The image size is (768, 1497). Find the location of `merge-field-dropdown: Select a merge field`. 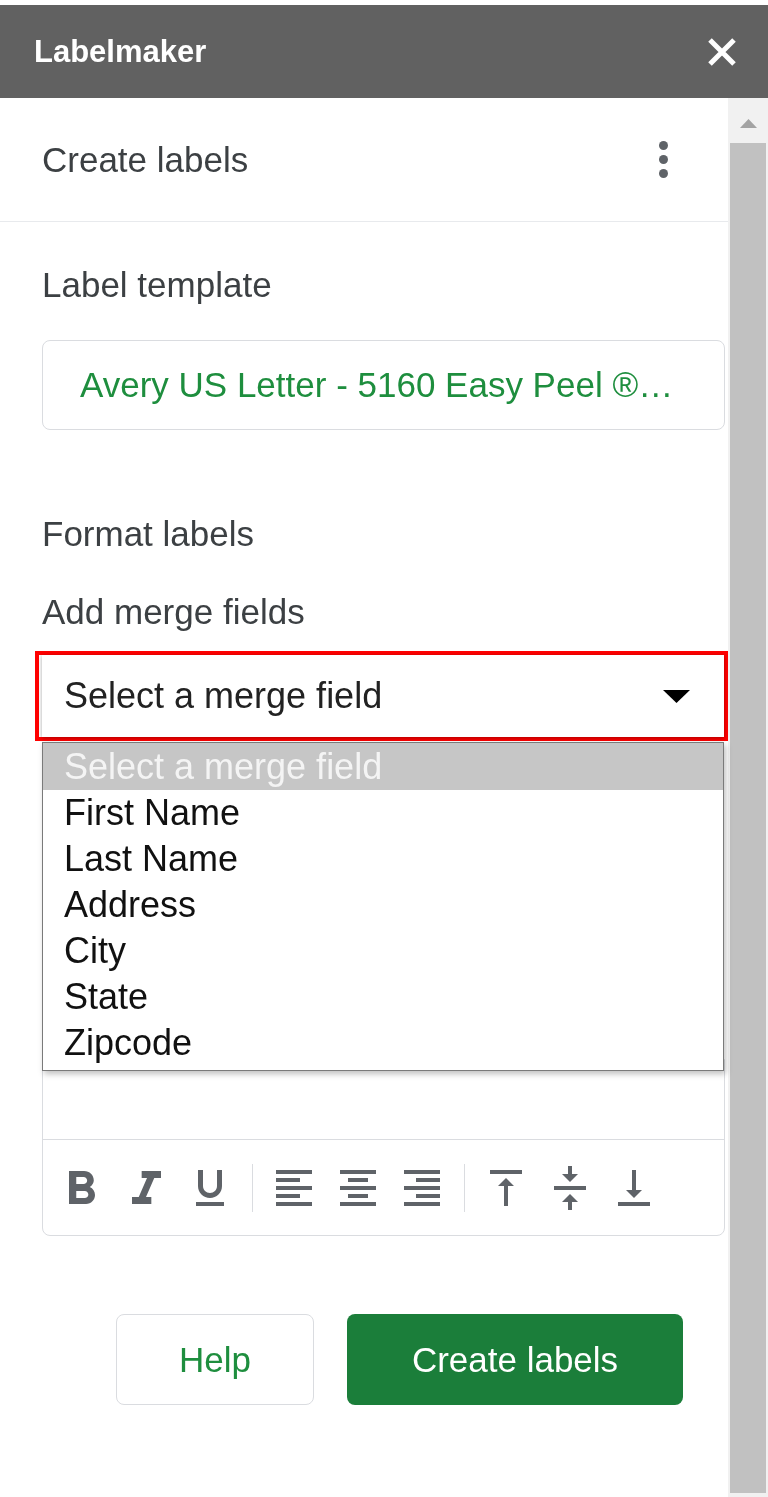

merge-field-dropdown: Select a merge field is located at coordinates (383, 696).